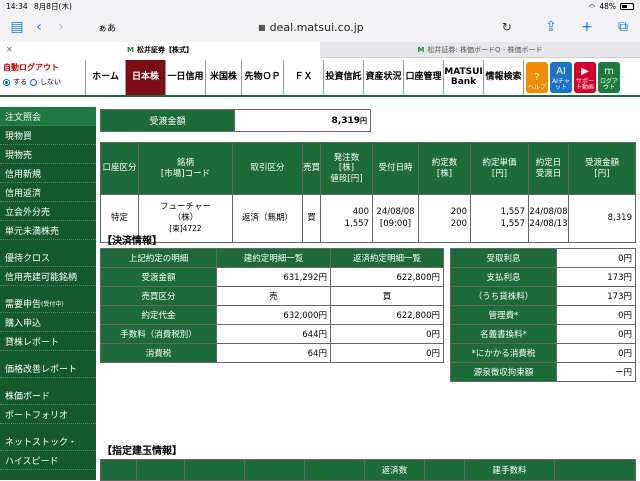 This screenshot has height=481, width=640. I want to click on clock: 14:34, so click(17, 6).